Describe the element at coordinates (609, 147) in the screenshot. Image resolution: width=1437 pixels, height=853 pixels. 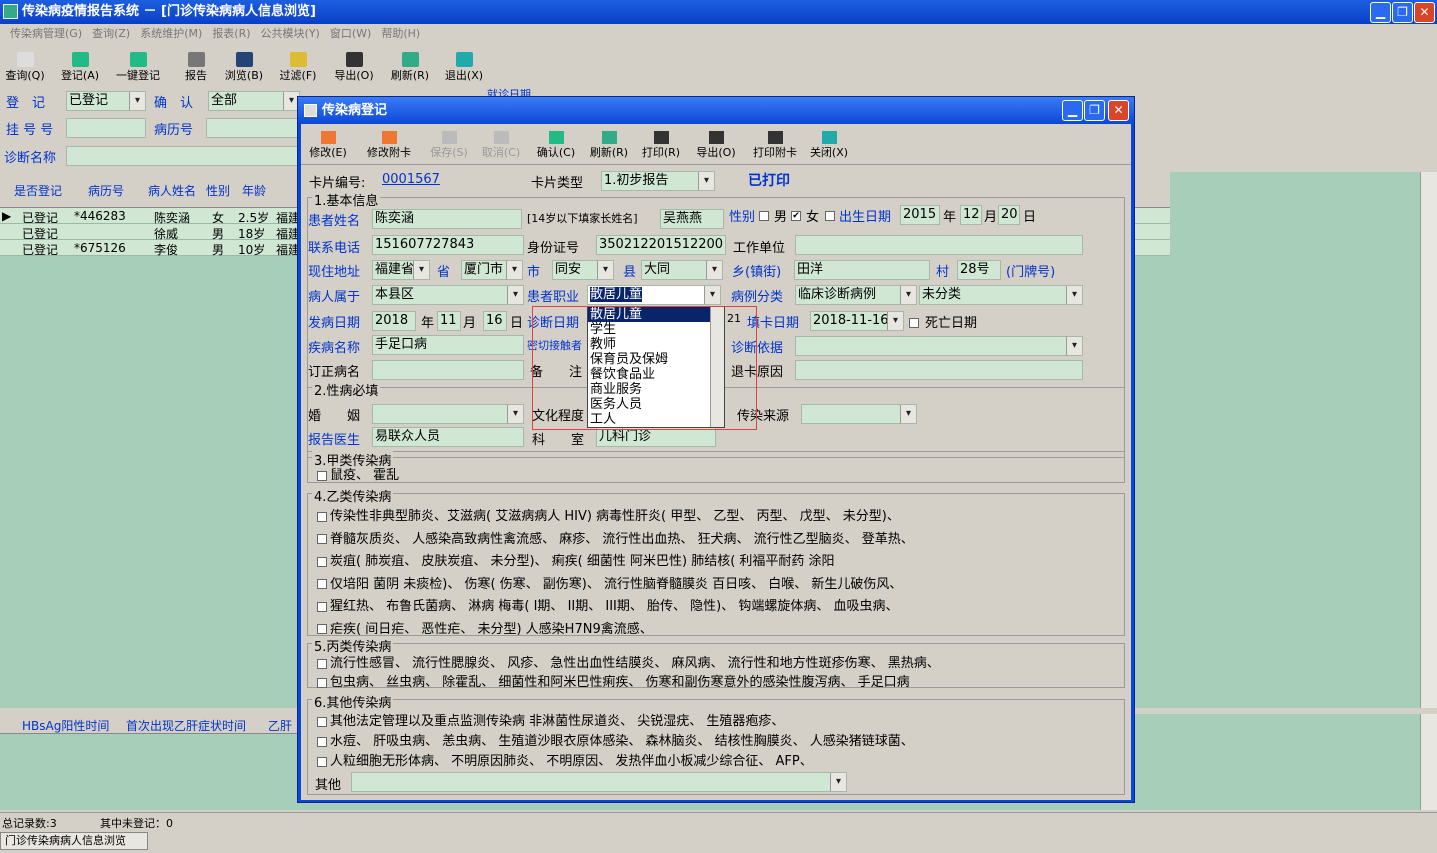
I see `dialog-toolbar-button-5: 刷新(R)` at that location.